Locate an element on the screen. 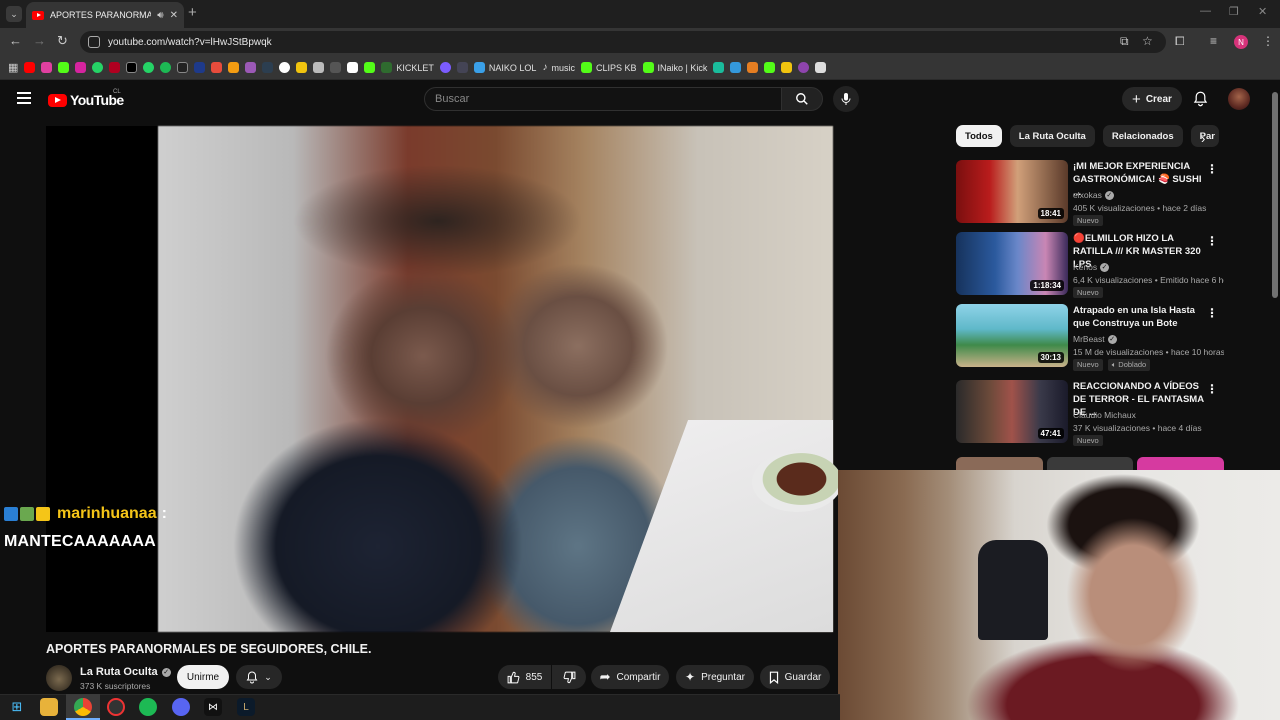  bookmark-u-icon is located at coordinates (787, 67).